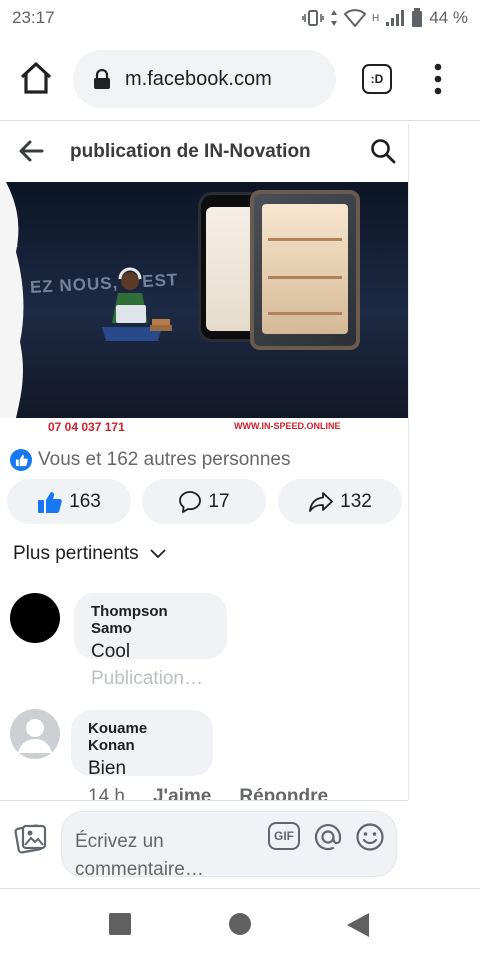 Image resolution: width=480 pixels, height=960 pixels. I want to click on comment-bubble: Kouame Konan Bien, so click(142, 744).